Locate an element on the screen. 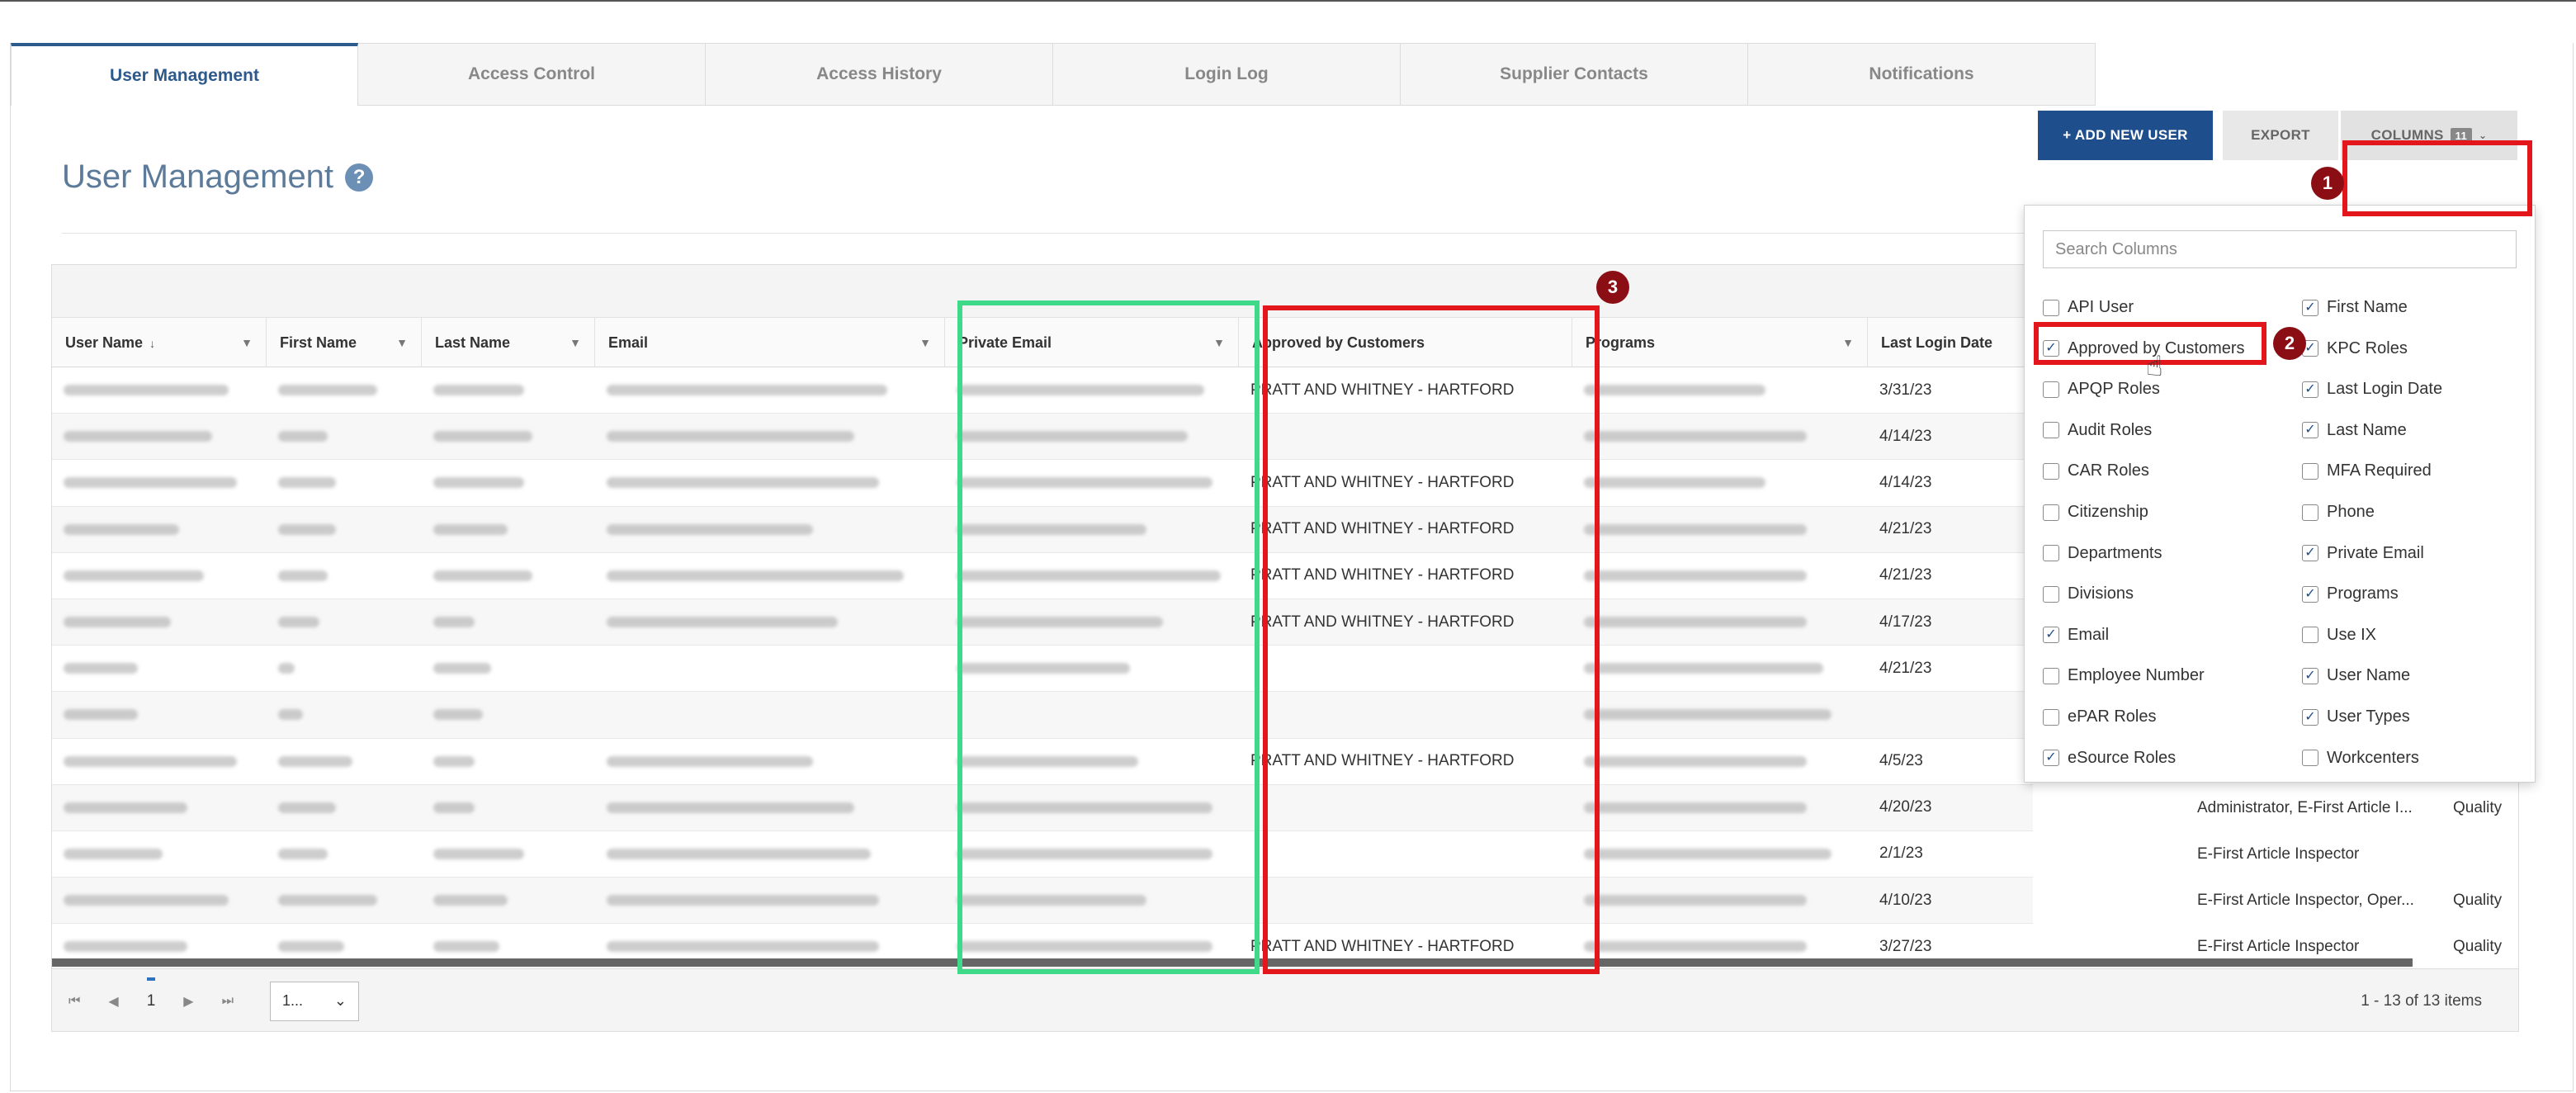 The height and width of the screenshot is (1093, 2576). column-option-epar-roles: ePAR Roles is located at coordinates (2099, 716).